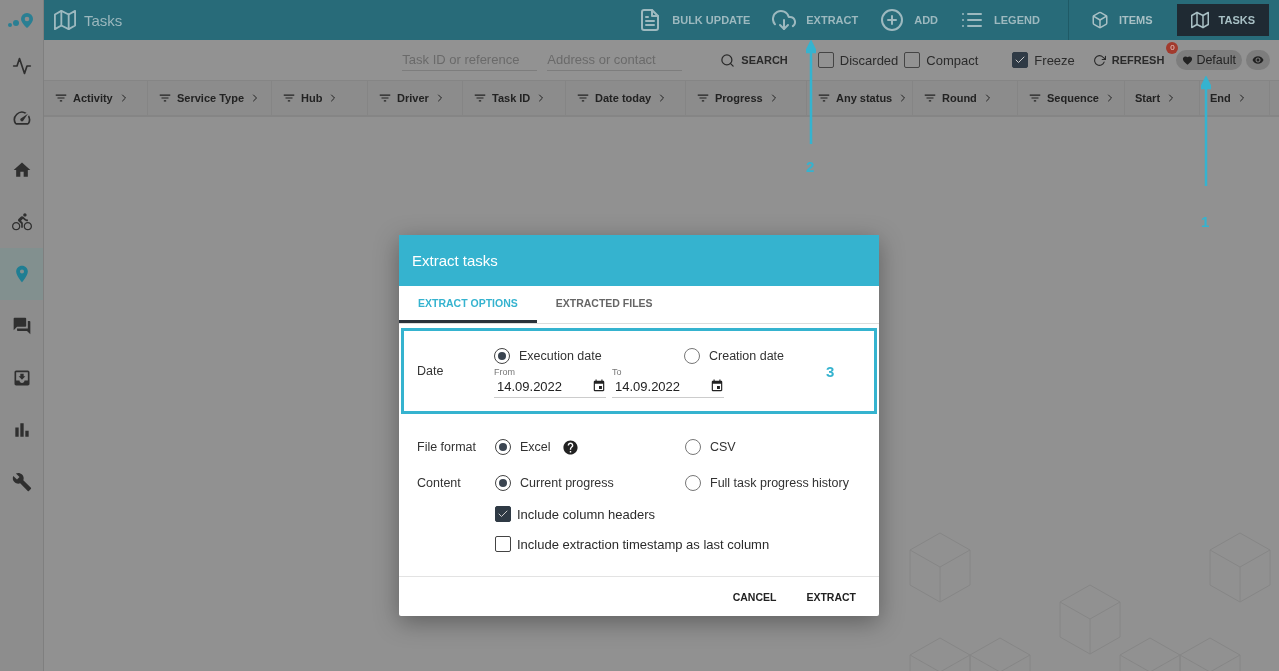 The height and width of the screenshot is (671, 1279). What do you see at coordinates (926, 20) in the screenshot?
I see `action-label: ADD` at bounding box center [926, 20].